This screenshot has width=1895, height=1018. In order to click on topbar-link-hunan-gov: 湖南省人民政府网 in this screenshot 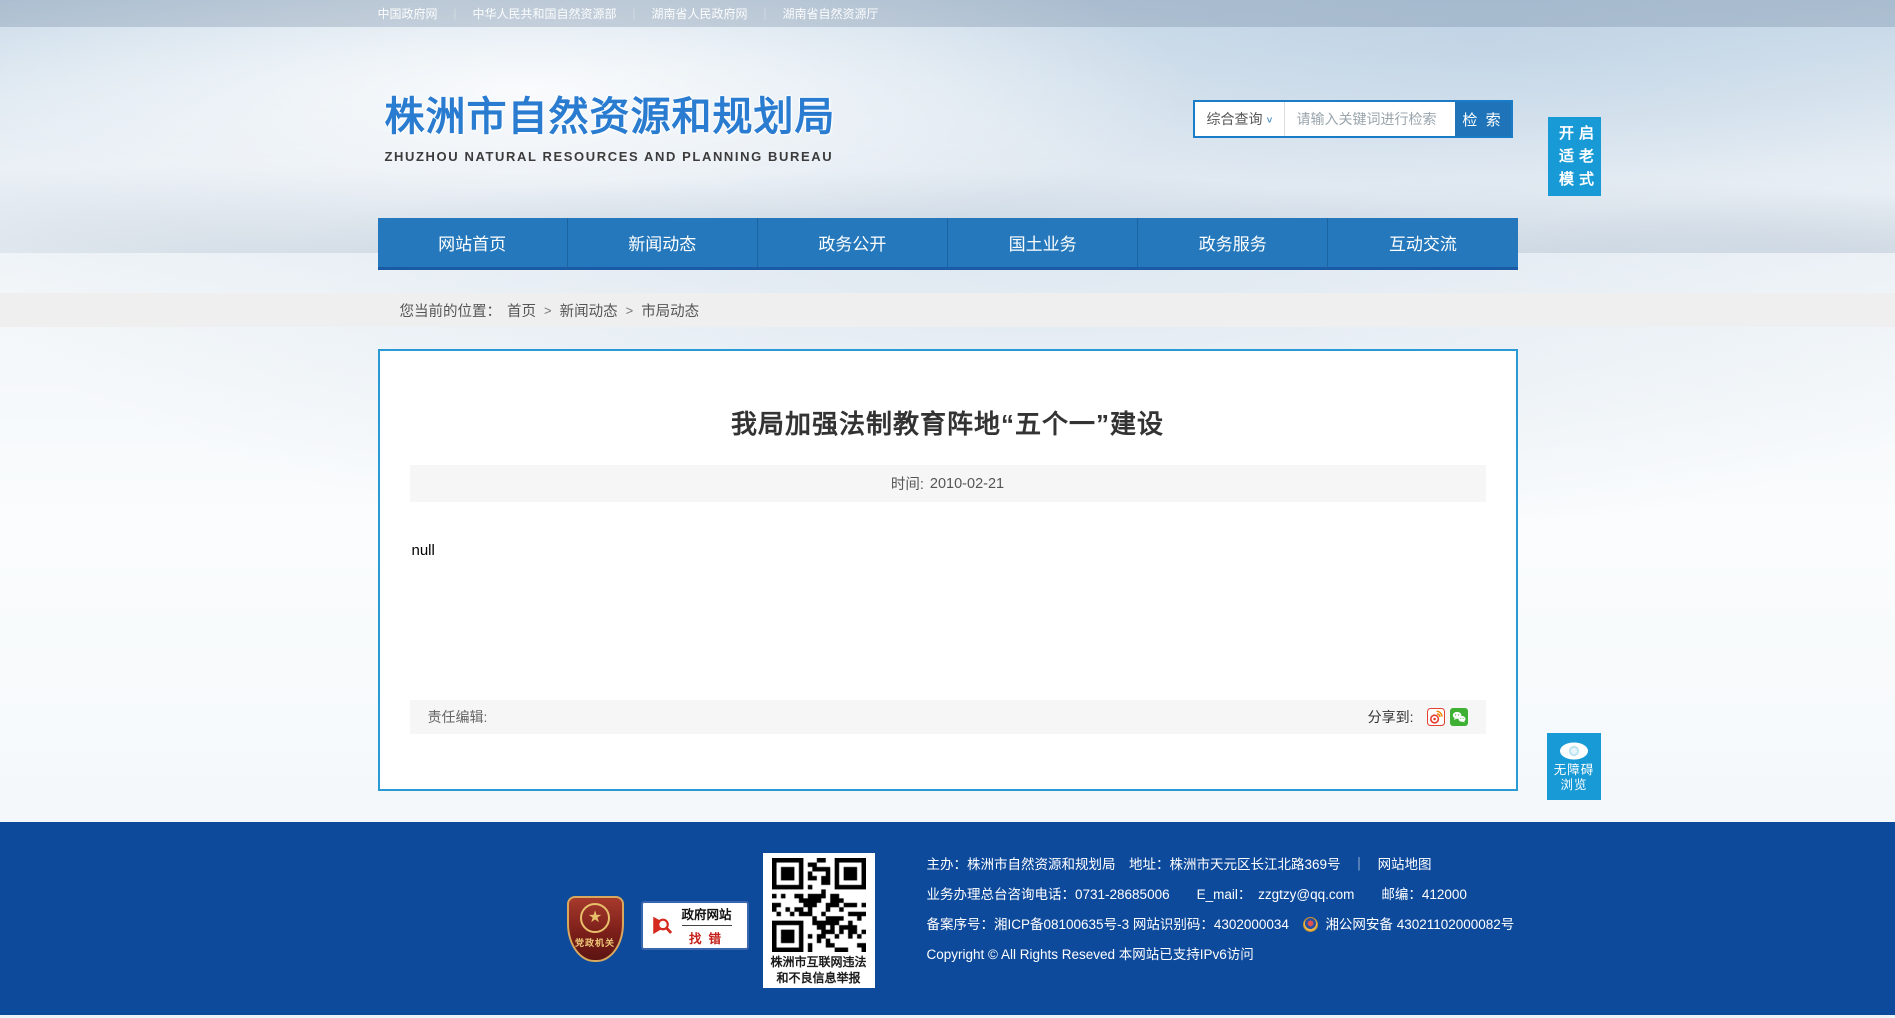, I will do `click(700, 13)`.